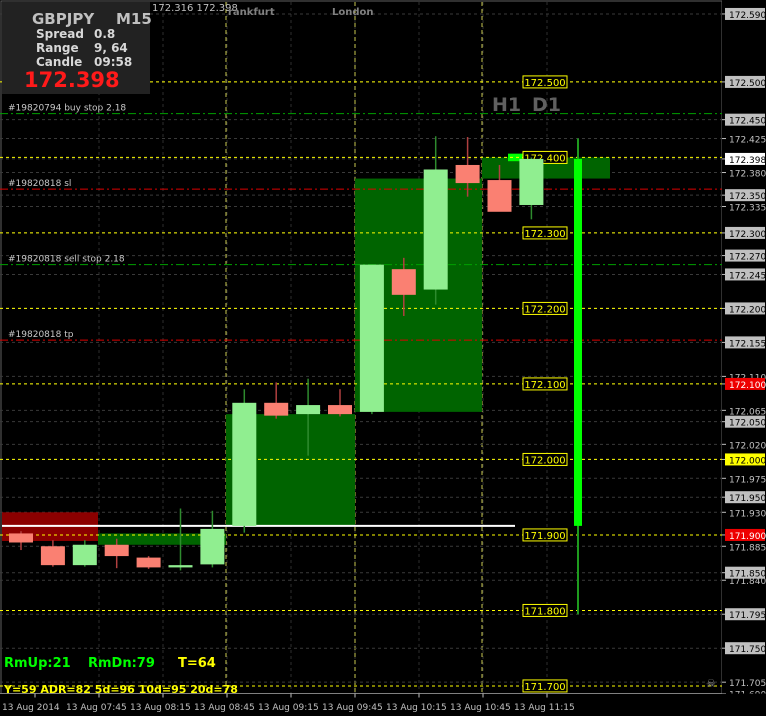 The width and height of the screenshot is (766, 716). Describe the element at coordinates (31, 708) in the screenshot. I see `x-tick-label: 13 Aug 2014` at that location.